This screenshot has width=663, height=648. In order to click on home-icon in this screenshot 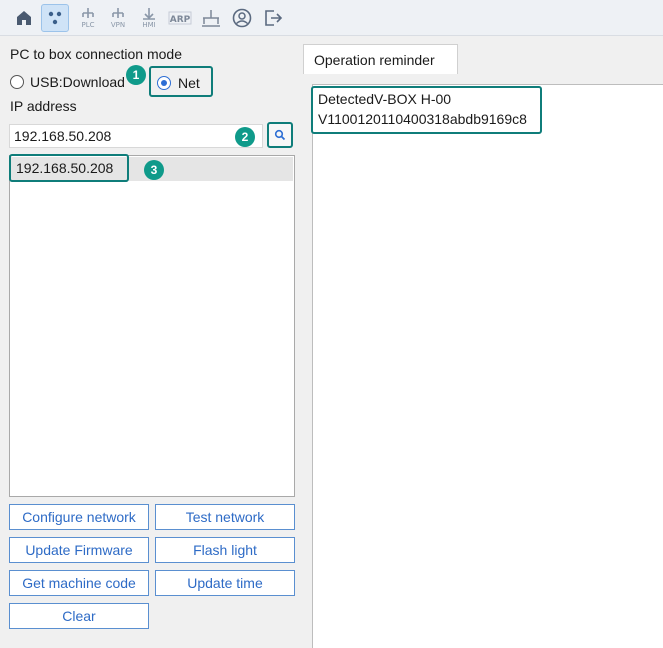, I will do `click(24, 18)`.